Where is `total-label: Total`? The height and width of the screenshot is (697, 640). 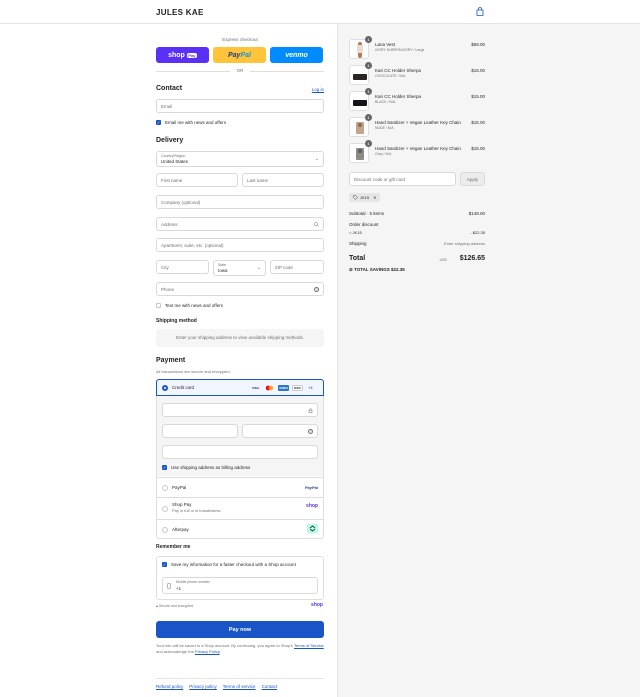 total-label: Total is located at coordinates (357, 258).